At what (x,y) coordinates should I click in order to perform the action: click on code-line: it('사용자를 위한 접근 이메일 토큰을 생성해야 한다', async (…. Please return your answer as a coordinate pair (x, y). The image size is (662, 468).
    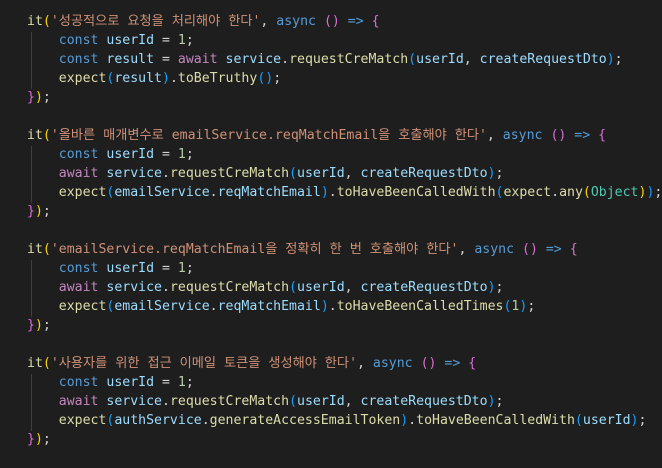
    Looking at the image, I should click on (251, 363).